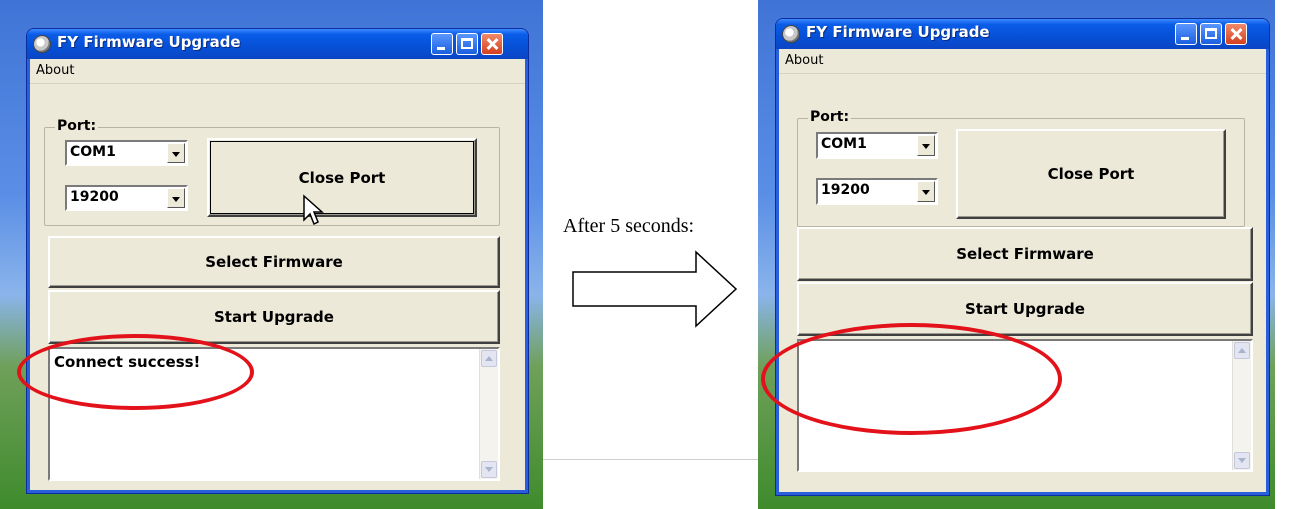 The height and width of the screenshot is (509, 1289). Describe the element at coordinates (313, 210) in the screenshot. I see `mouse-pointer-icon` at that location.